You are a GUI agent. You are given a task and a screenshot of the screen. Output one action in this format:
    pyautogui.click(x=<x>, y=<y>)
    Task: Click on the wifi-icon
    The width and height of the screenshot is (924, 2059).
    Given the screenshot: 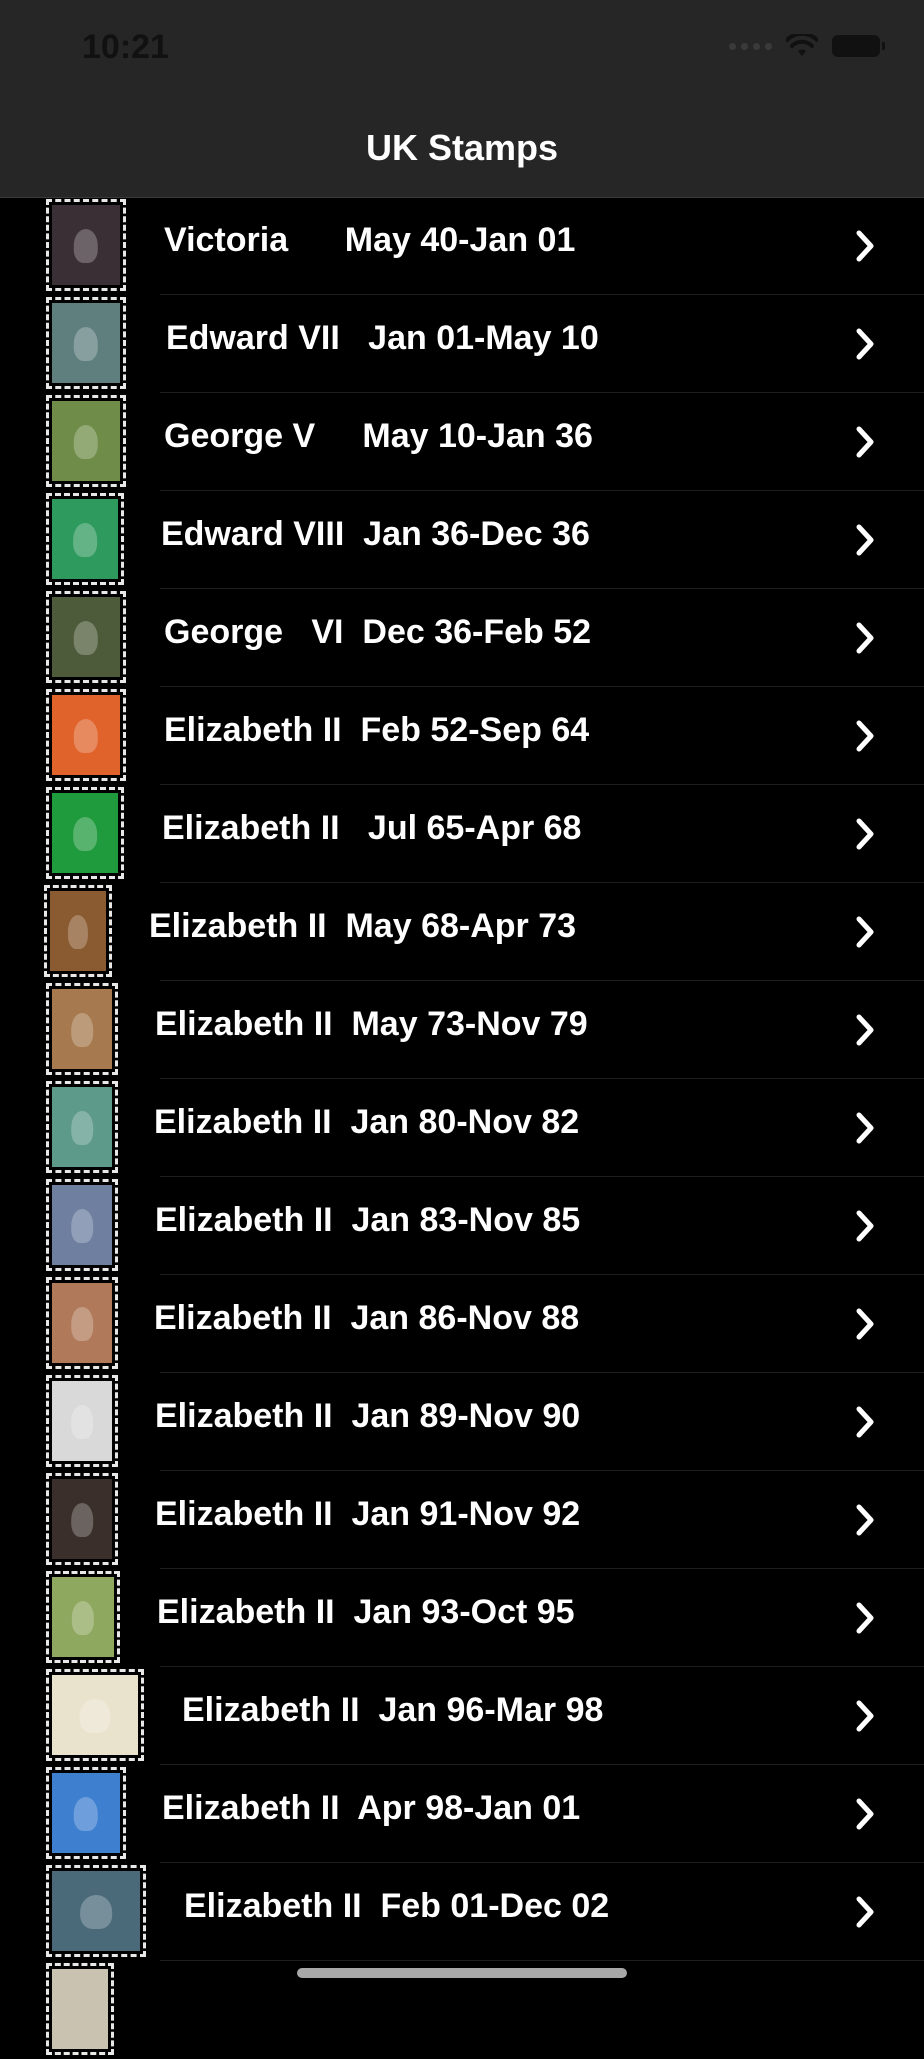 What is the action you would take?
    pyautogui.click(x=802, y=45)
    